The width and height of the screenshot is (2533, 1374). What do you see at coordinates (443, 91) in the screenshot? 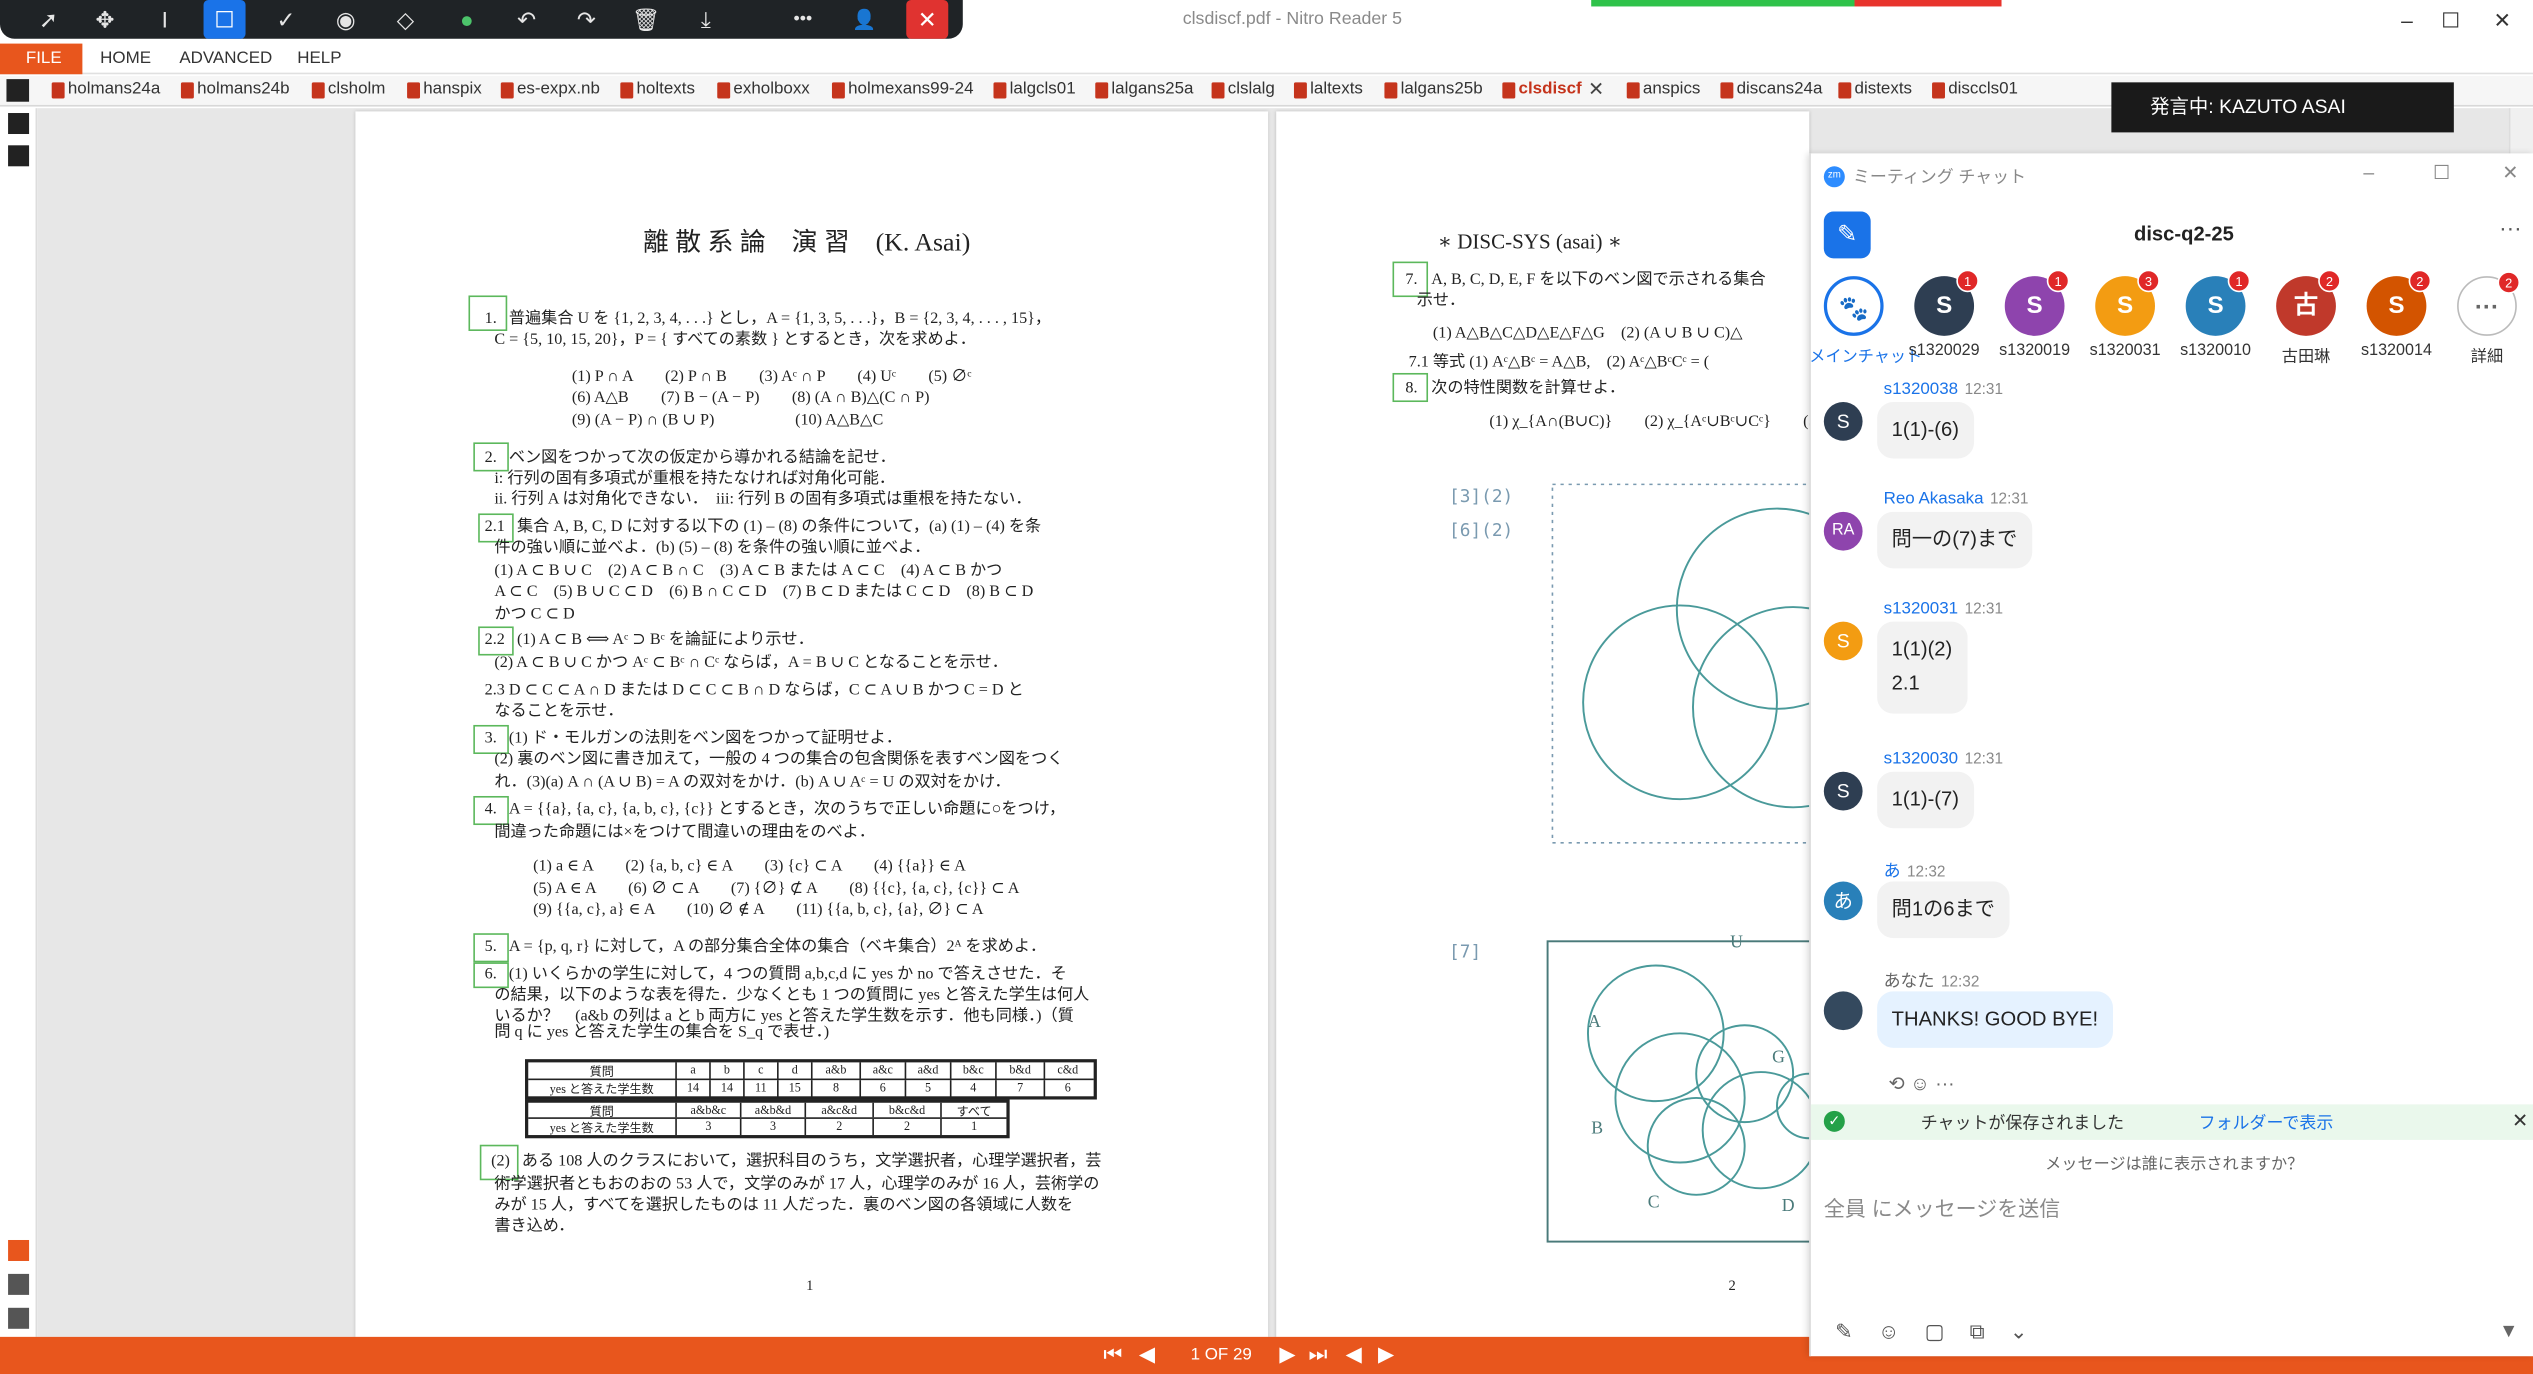
I see `tab-hanspix: hanspix` at bounding box center [443, 91].